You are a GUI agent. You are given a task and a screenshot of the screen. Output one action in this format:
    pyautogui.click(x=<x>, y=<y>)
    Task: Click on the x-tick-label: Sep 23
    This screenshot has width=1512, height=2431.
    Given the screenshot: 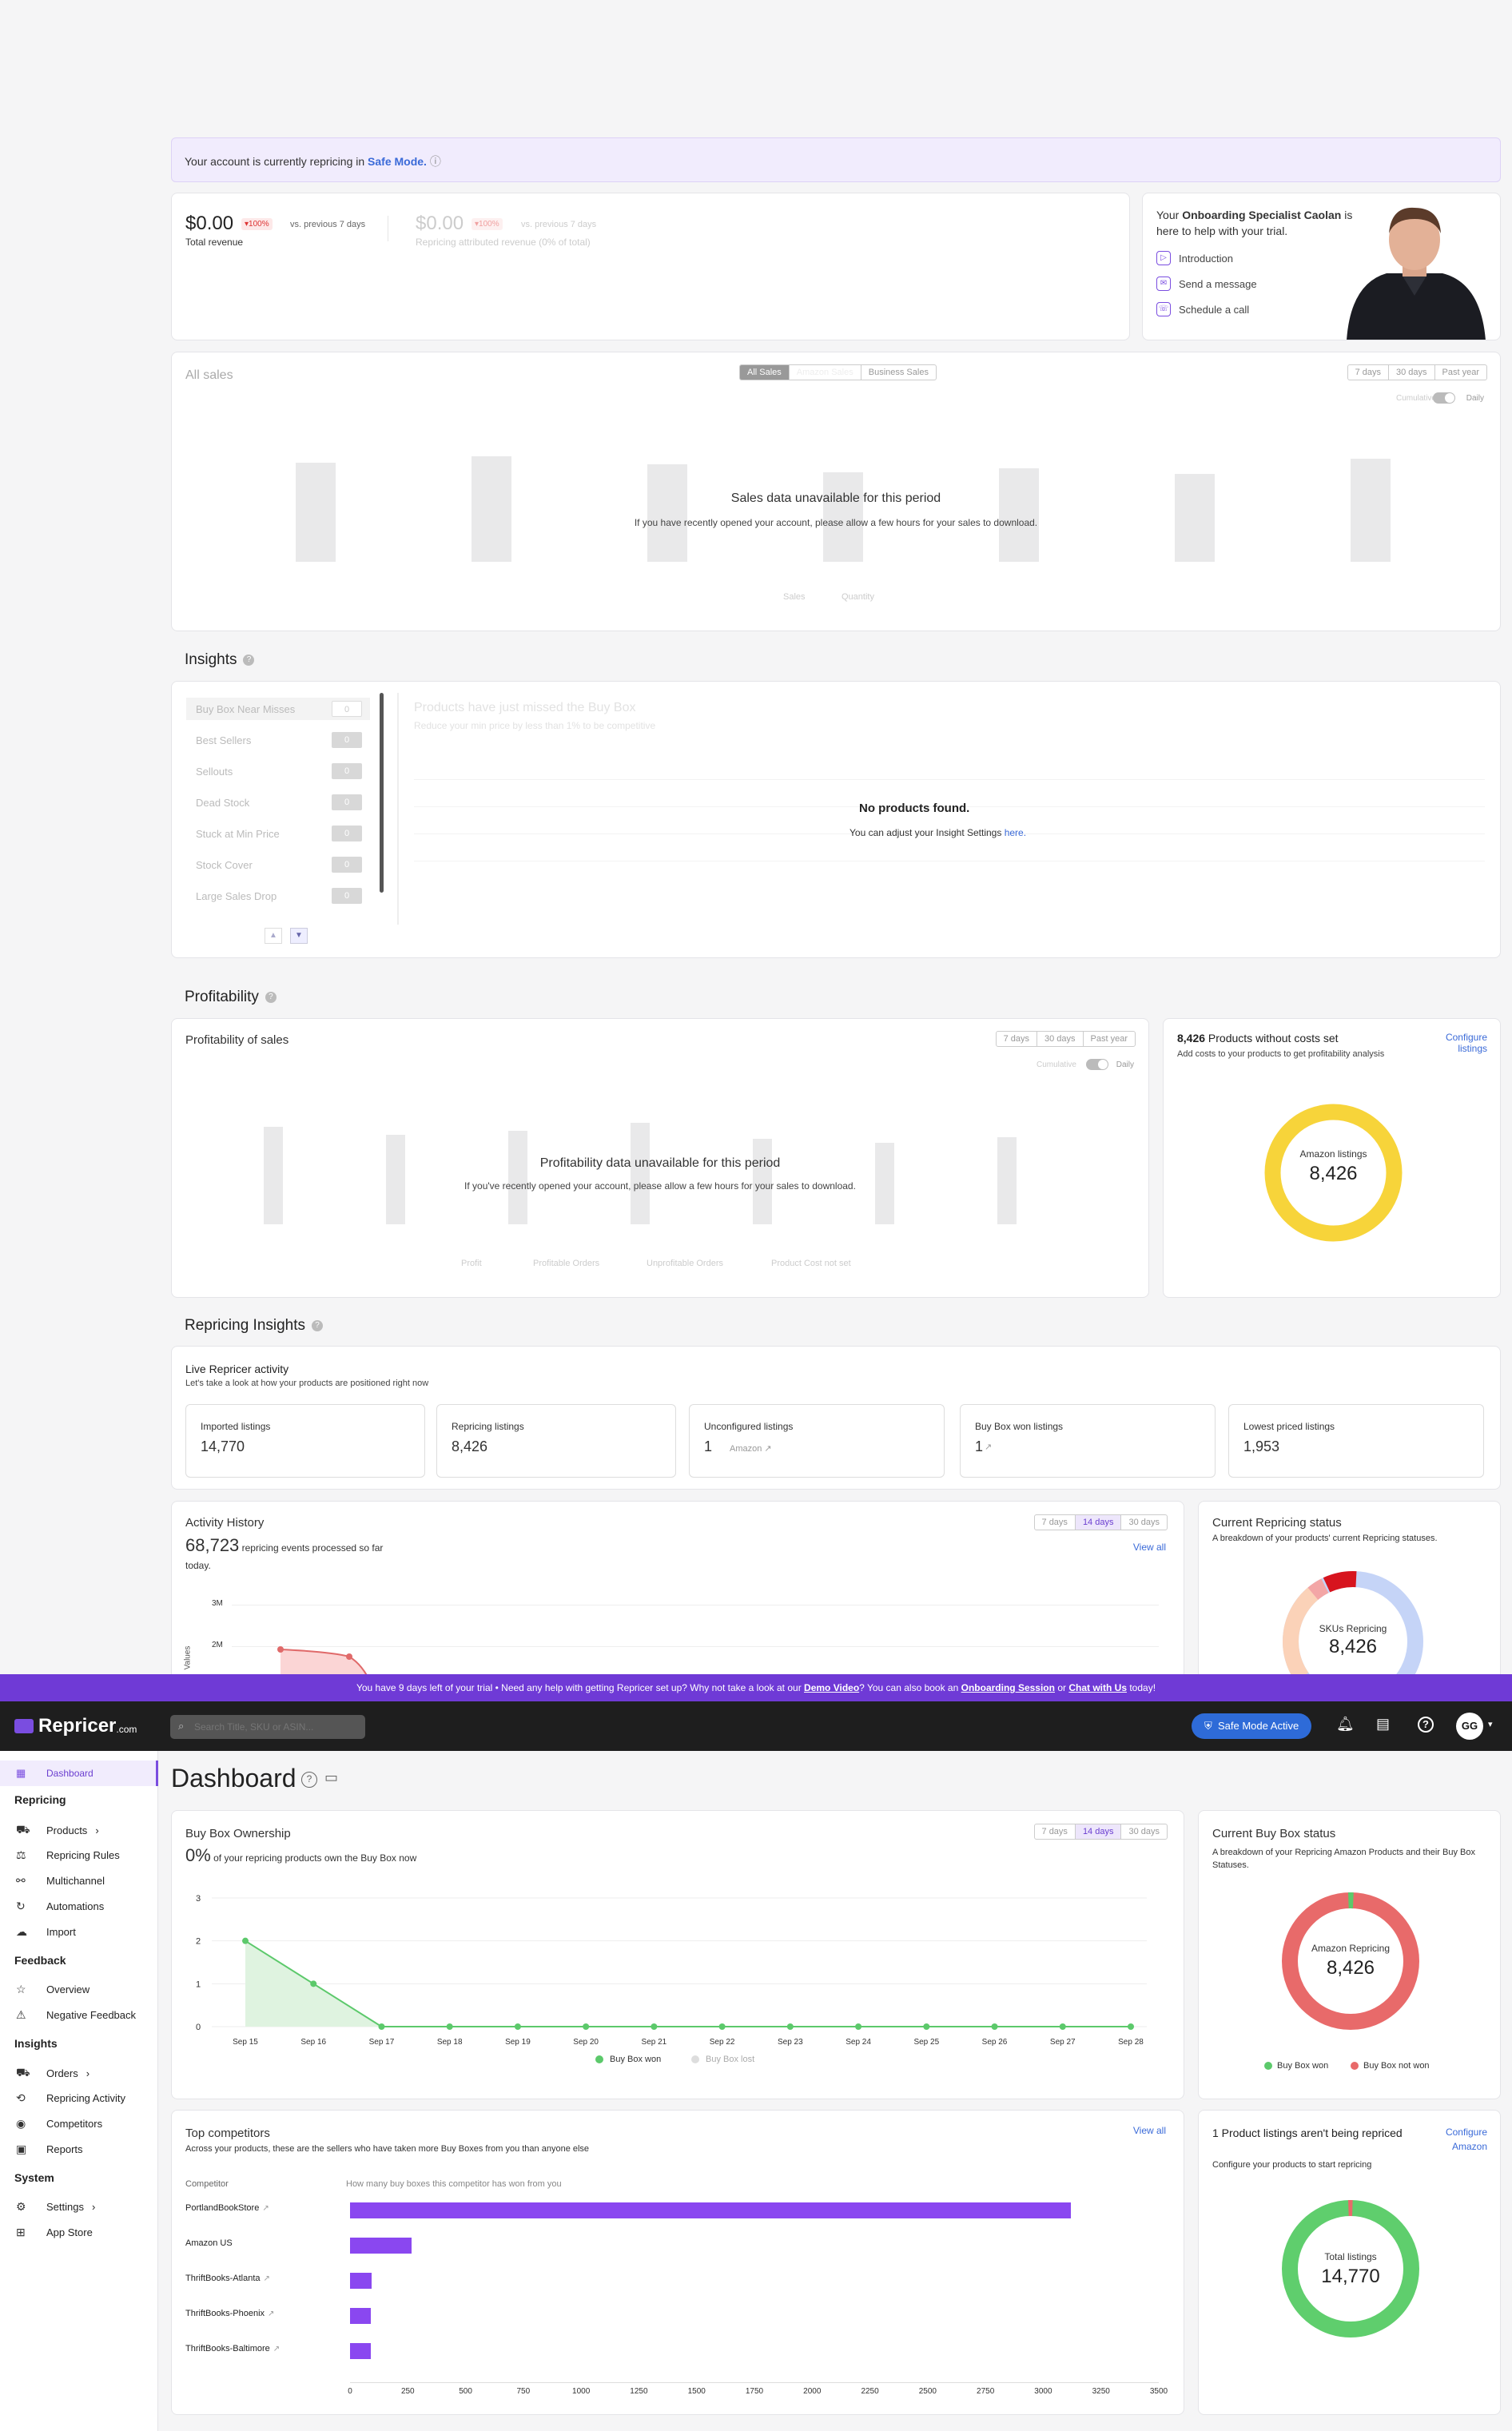 What is the action you would take?
    pyautogui.click(x=790, y=2042)
    